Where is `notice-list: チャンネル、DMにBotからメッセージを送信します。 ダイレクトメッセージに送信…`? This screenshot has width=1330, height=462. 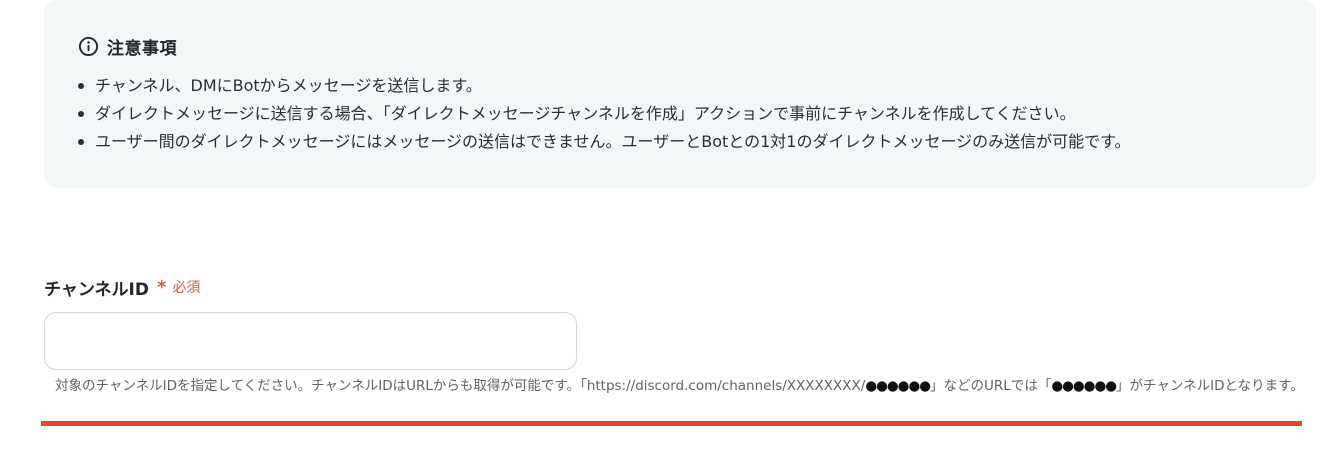 notice-list: チャンネル、DMにBotからメッセージを送信します。 ダイレクトメッセージに送信… is located at coordinates (603, 114).